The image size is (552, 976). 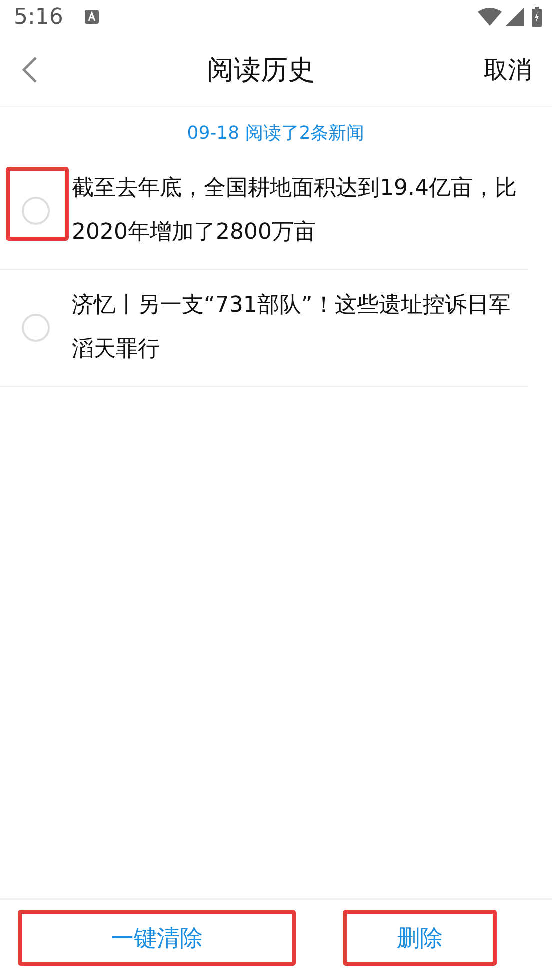 What do you see at coordinates (157, 938) in the screenshot?
I see `clear-all-button: 一键清除` at bounding box center [157, 938].